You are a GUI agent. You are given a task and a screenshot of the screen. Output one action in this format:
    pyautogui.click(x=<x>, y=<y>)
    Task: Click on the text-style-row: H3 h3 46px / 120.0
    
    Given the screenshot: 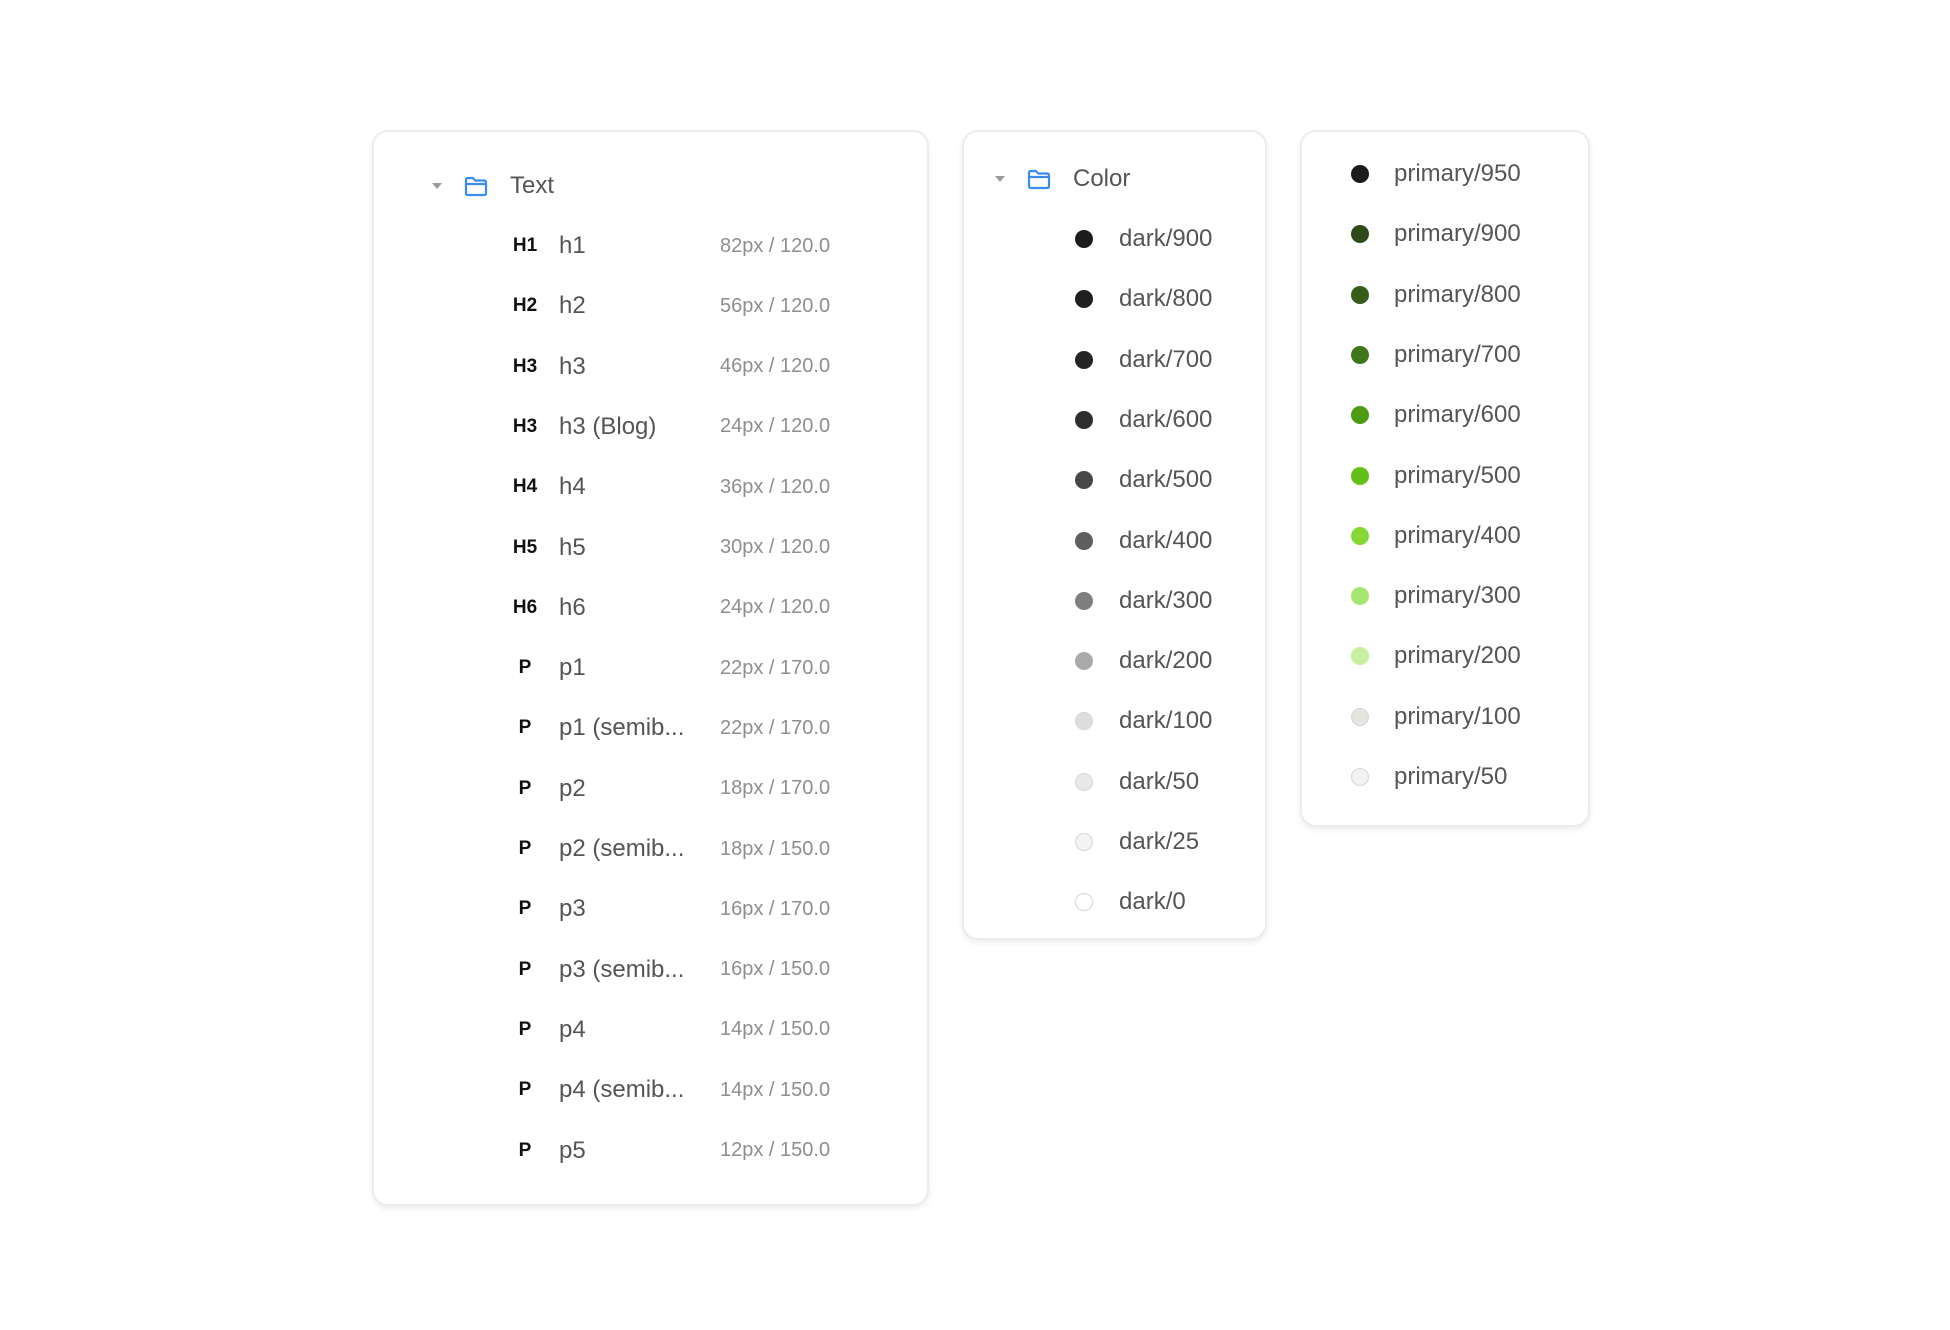 What is the action you would take?
    pyautogui.click(x=650, y=367)
    